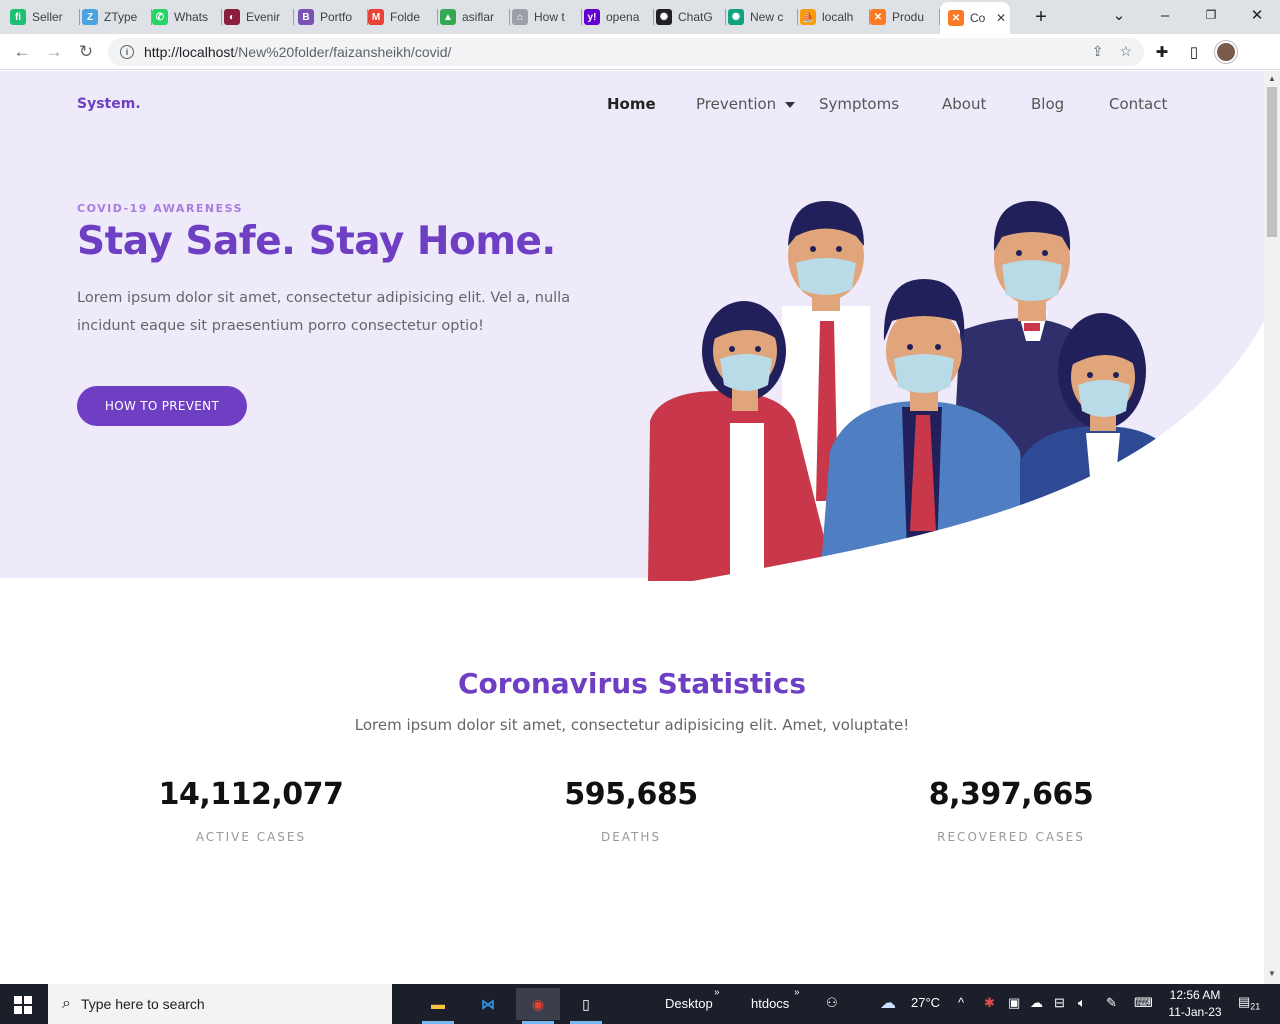  What do you see at coordinates (1272, 527) in the screenshot?
I see `page-scrollbar: ▲ ▼` at bounding box center [1272, 527].